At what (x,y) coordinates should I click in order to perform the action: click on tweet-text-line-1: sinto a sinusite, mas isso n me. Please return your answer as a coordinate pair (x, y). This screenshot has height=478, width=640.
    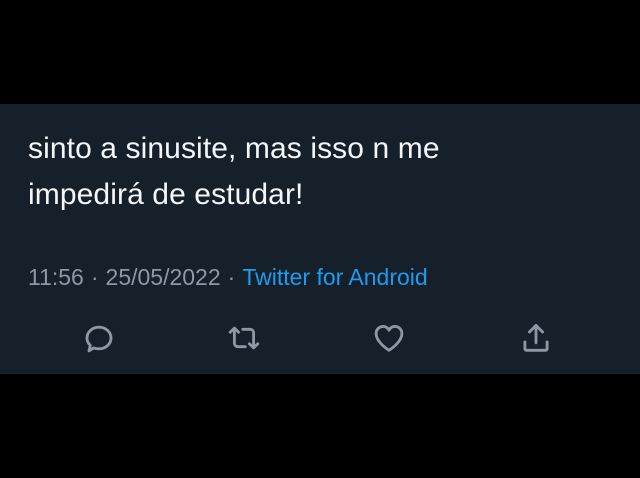
    Looking at the image, I should click on (234, 148).